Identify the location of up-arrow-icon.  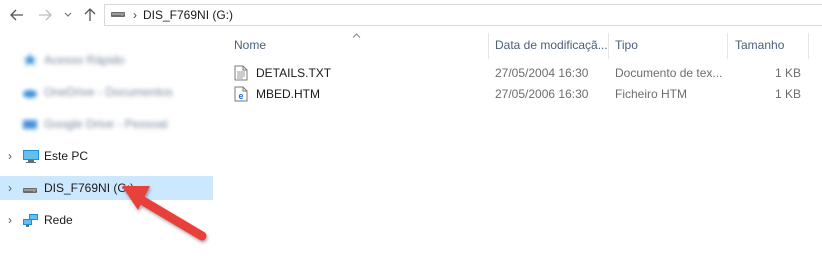
(90, 14).